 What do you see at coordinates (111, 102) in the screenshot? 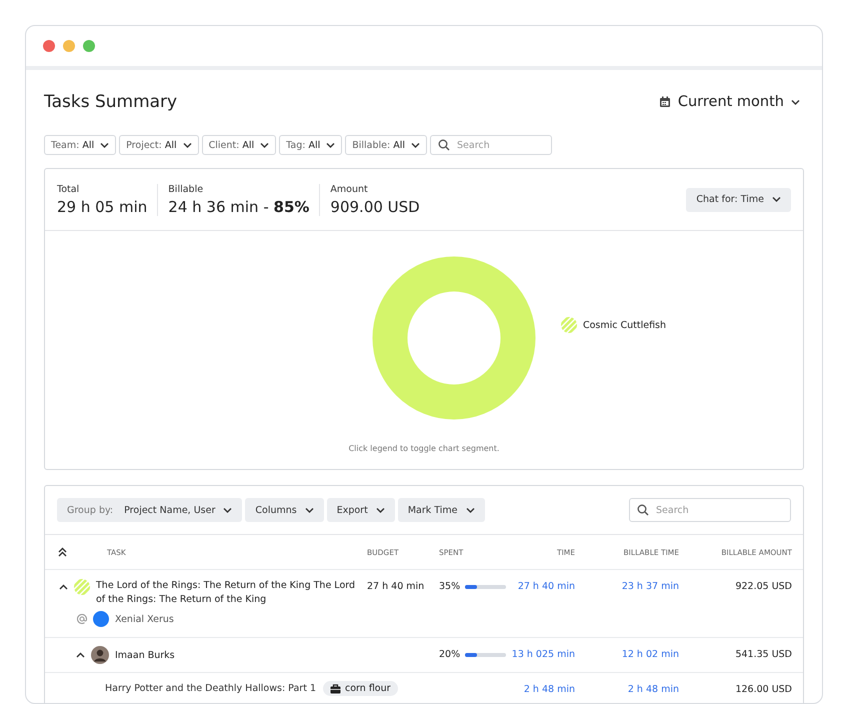
I see `page-title: Tasks Summary` at bounding box center [111, 102].